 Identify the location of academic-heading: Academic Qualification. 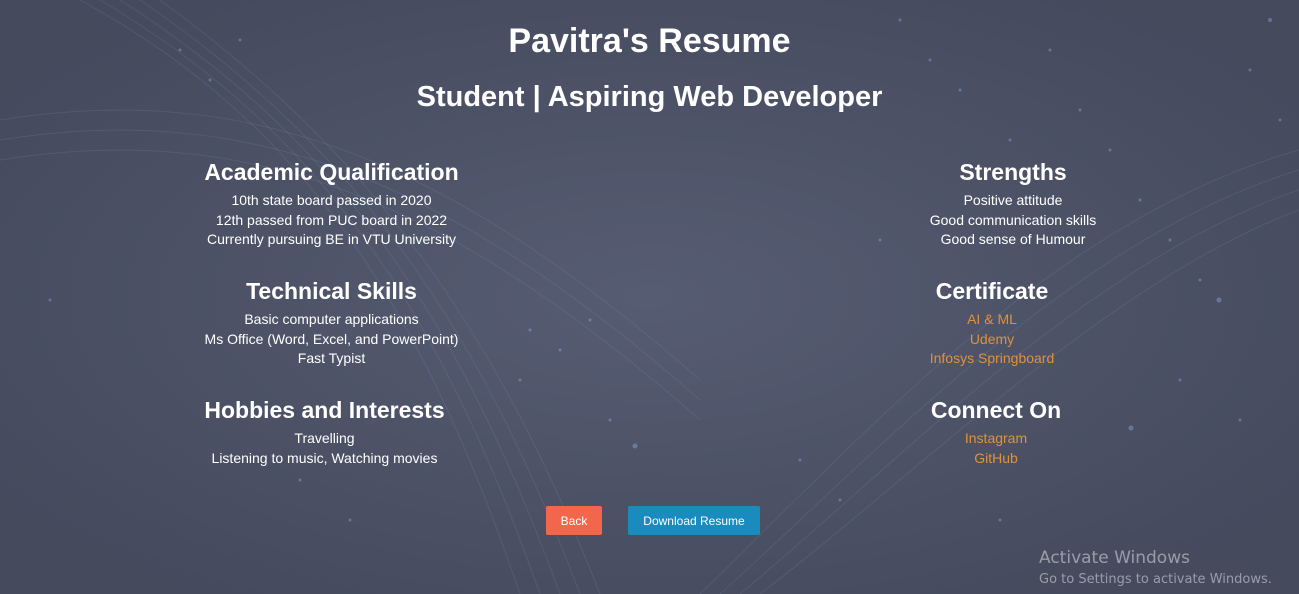
(331, 172).